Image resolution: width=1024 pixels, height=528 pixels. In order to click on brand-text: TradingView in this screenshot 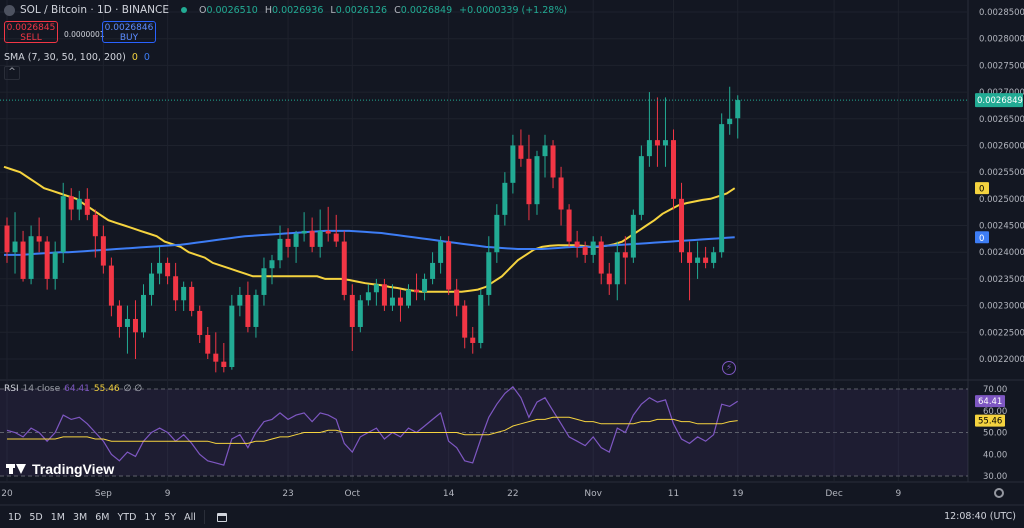, I will do `click(73, 469)`.